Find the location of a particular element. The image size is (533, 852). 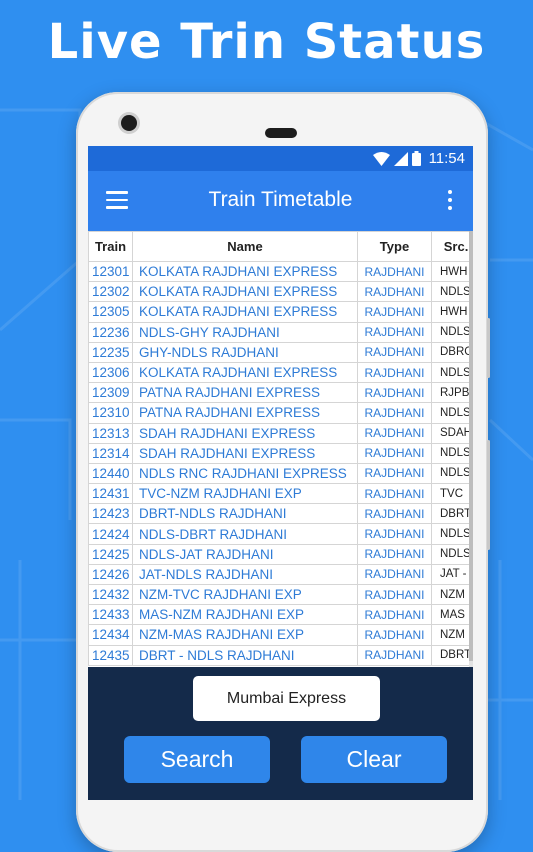

train-number-cell: 12305 is located at coordinates (110, 312).